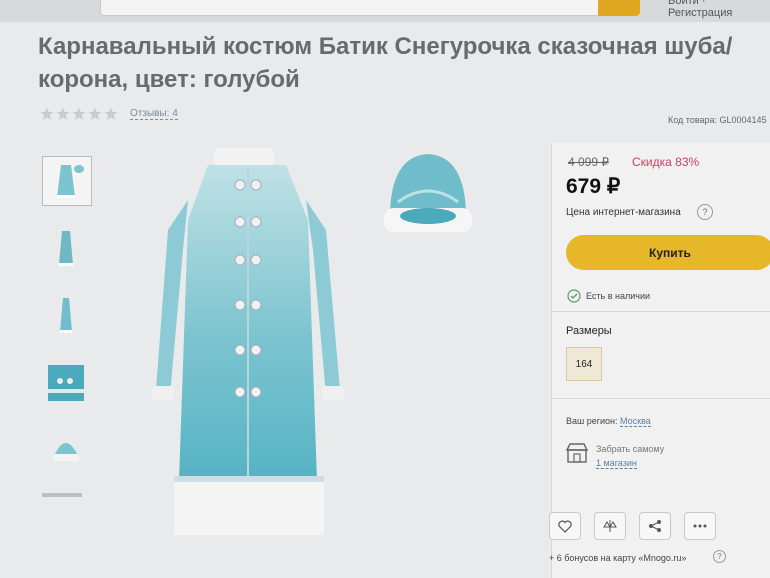 This screenshot has height=578, width=770. I want to click on pickup-info: Забрать самому 1 магазин, so click(615, 456).